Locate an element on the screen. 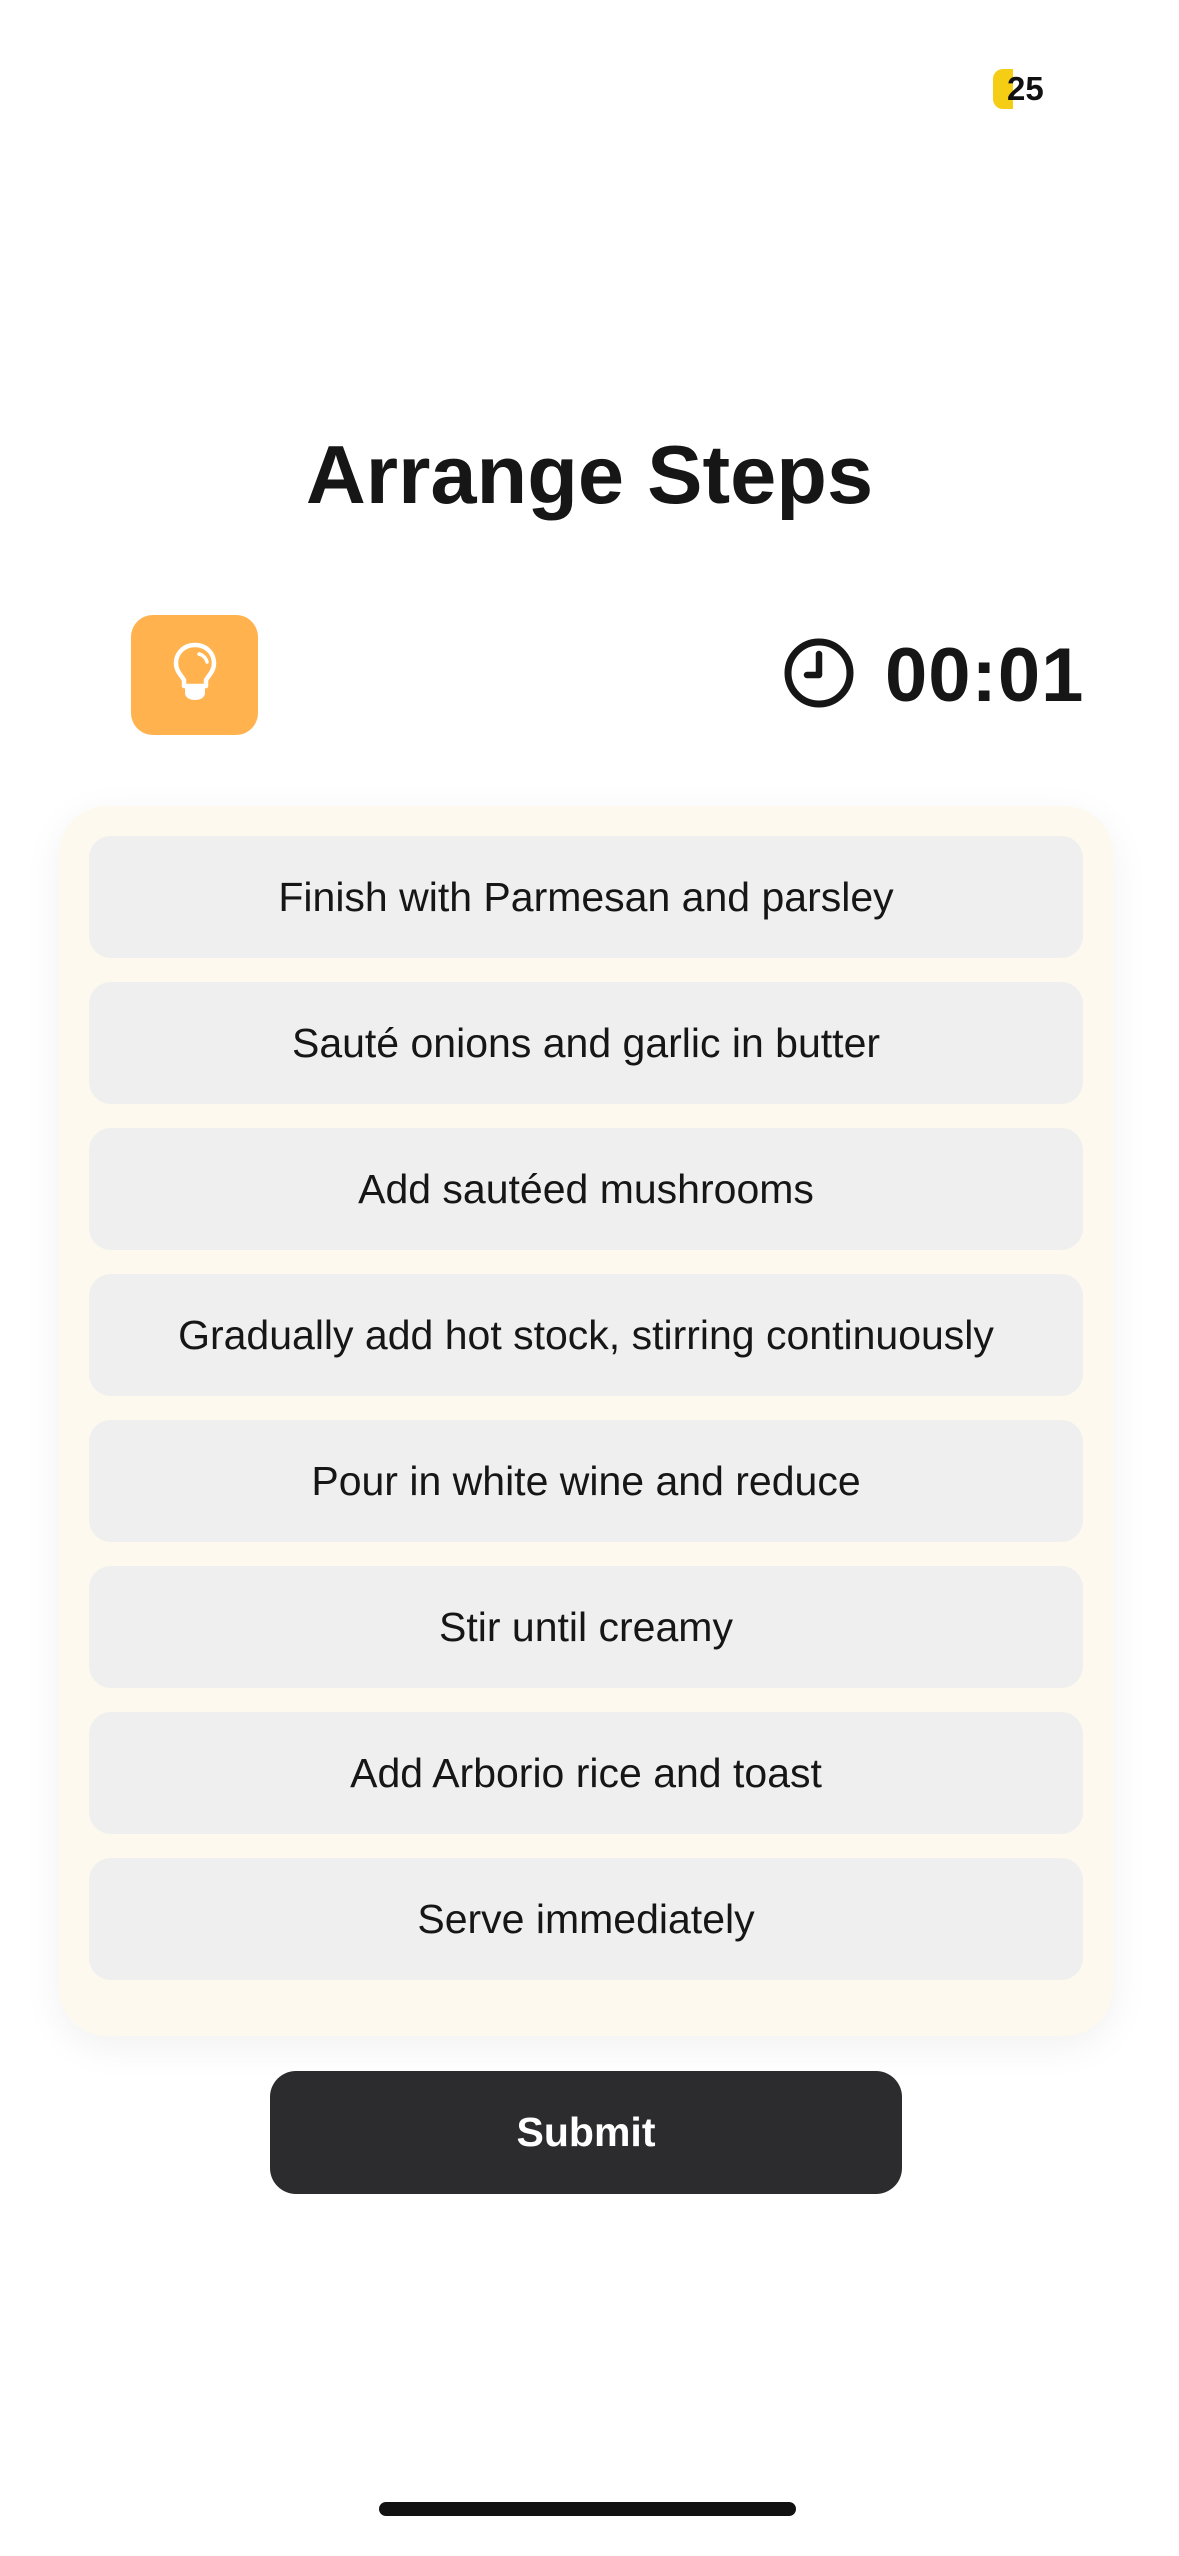 The image size is (1179, 2556). lightbulb-icon is located at coordinates (195, 675).